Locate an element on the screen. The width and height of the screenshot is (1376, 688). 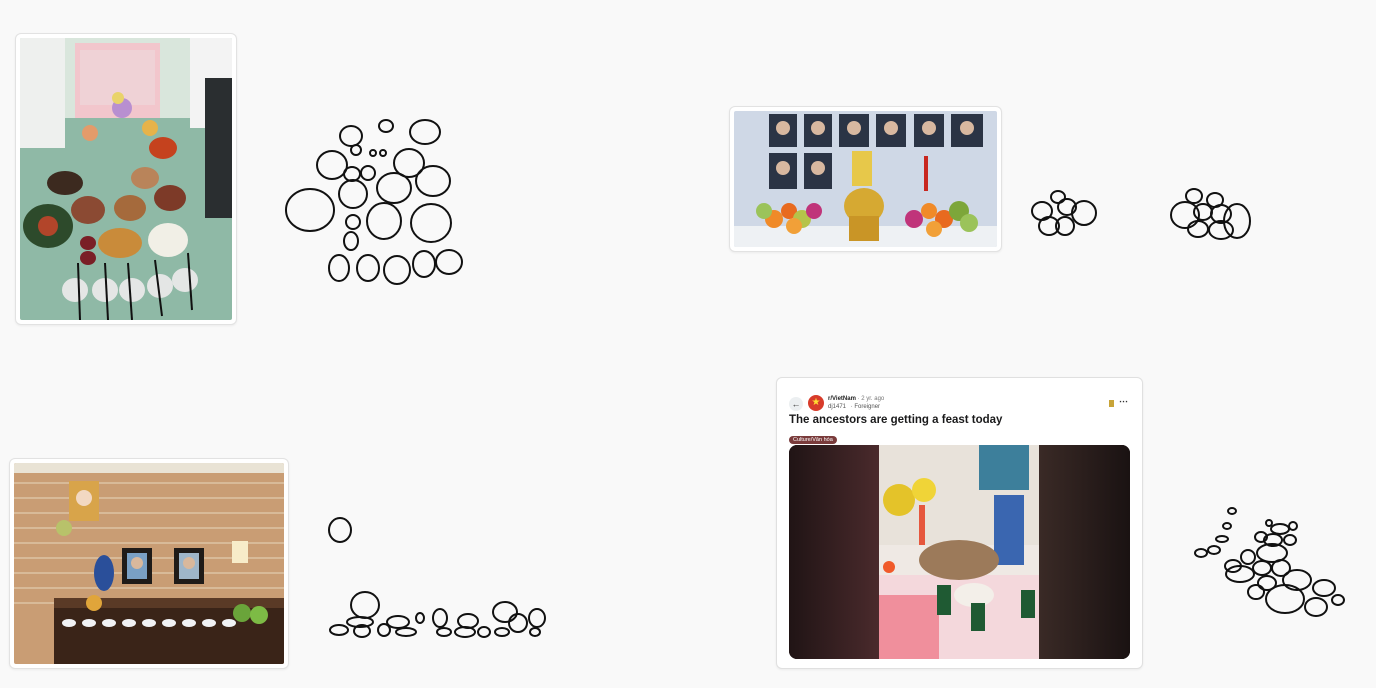
post-flair: Culture/Văn hóa is located at coordinates (813, 440).